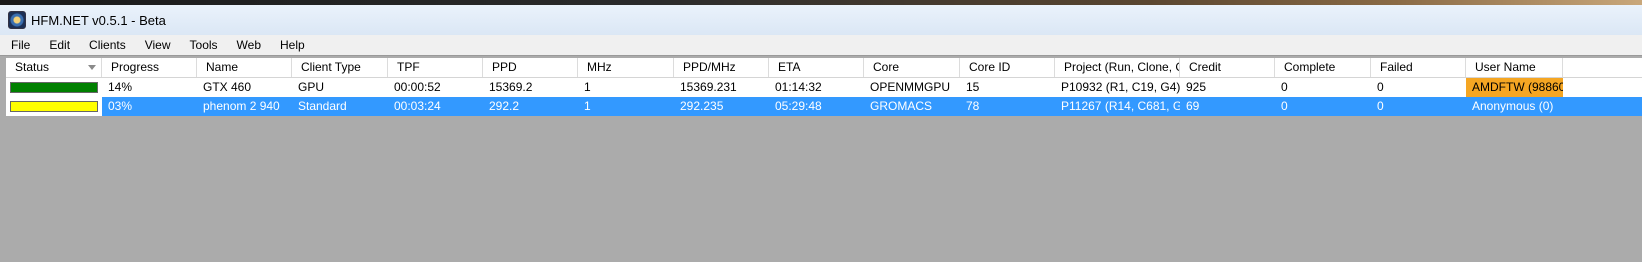 The width and height of the screenshot is (1642, 262). I want to click on hfm-app-icon, so click(17, 20).